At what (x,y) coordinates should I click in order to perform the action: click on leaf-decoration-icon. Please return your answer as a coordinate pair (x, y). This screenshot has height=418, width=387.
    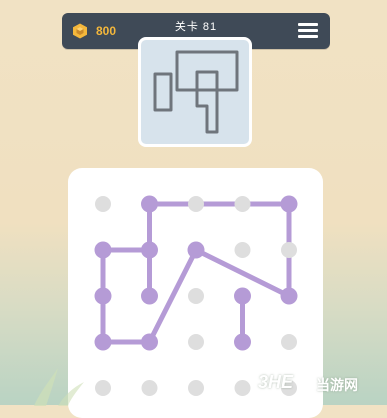
    Looking at the image, I should click on (59, 387).